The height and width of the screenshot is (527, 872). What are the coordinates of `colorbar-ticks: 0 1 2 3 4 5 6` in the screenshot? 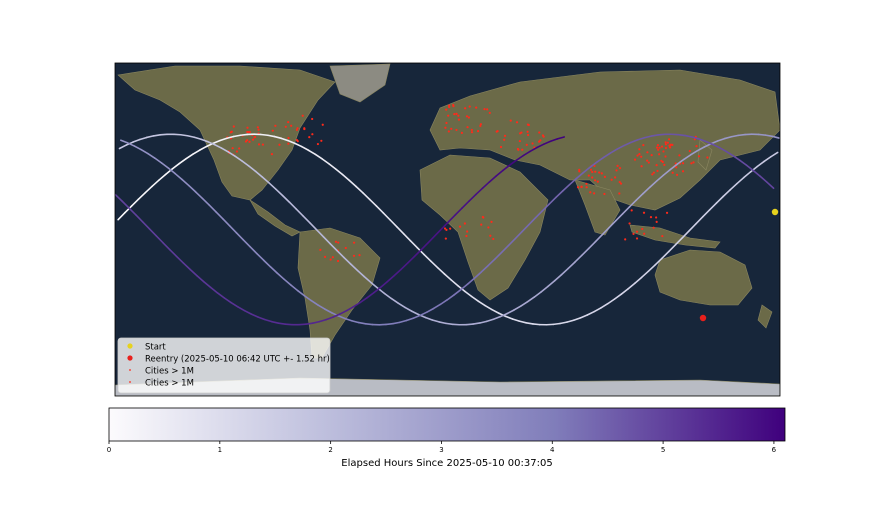 It's located at (442, 447).